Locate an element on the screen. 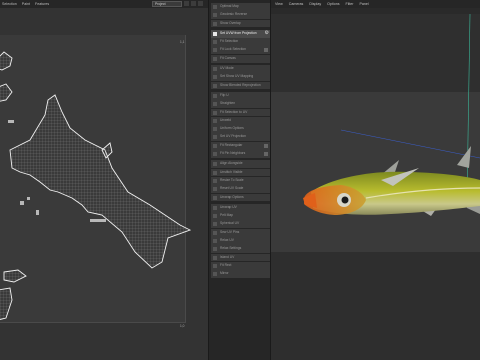 The width and height of the screenshot is (480, 360). tool-item-label: Relax Settings is located at coordinates (231, 248).